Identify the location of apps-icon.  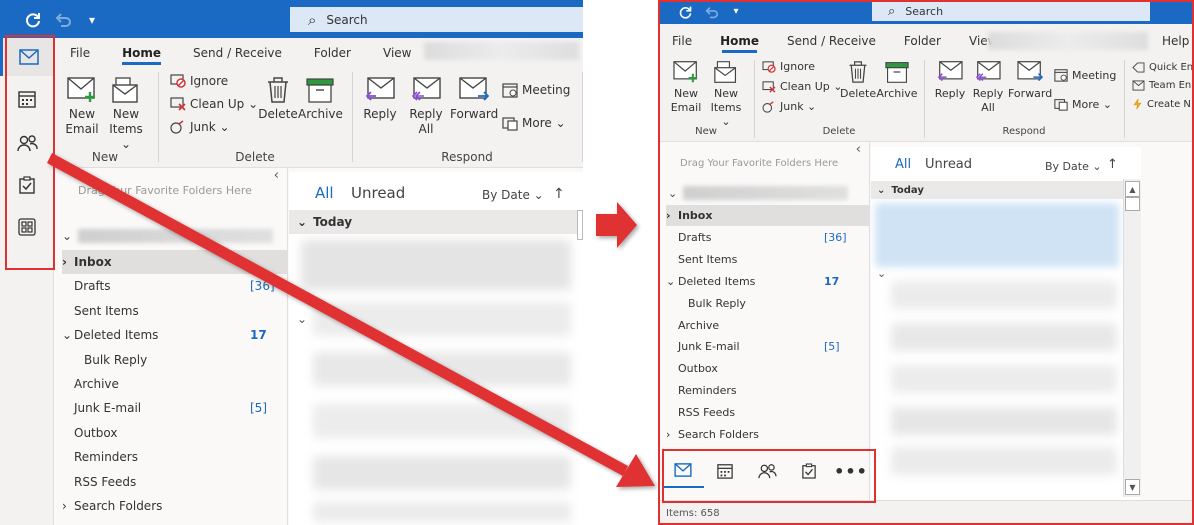
(27, 227).